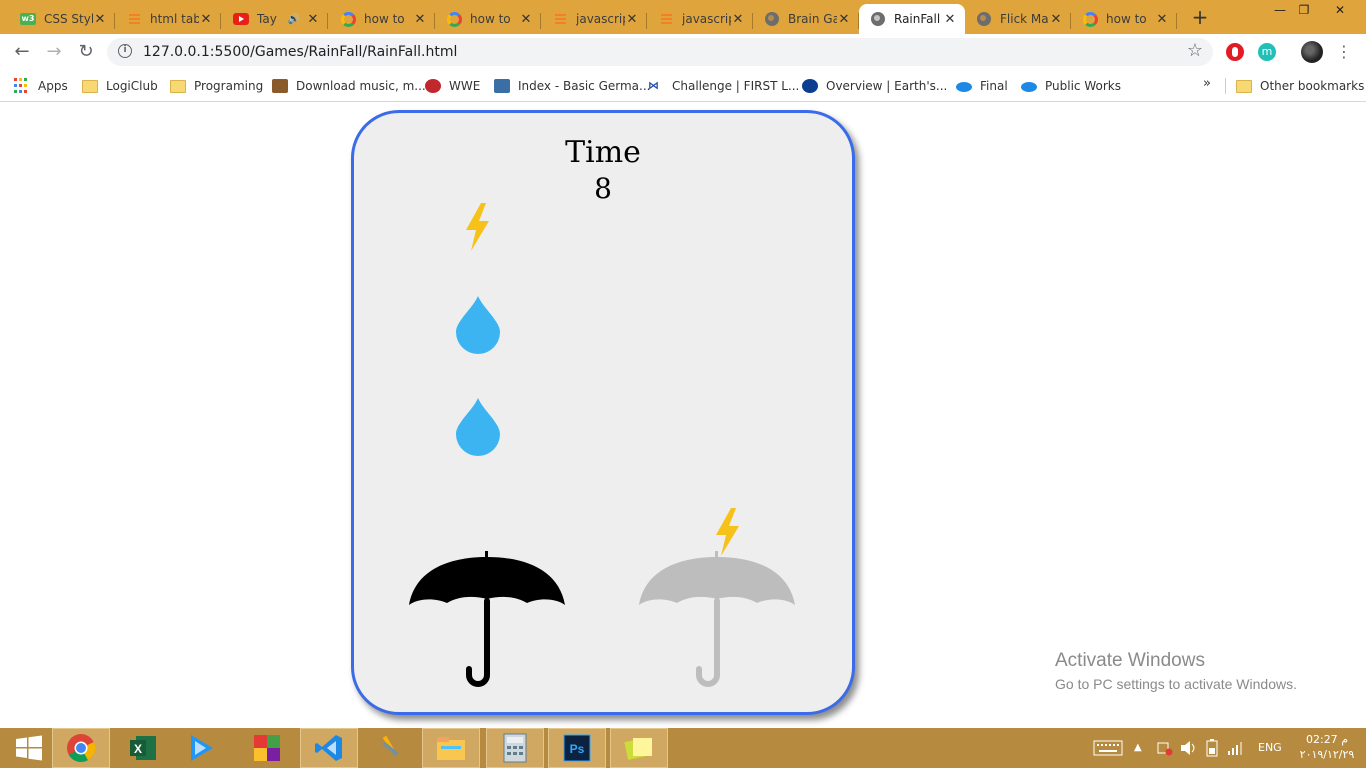  What do you see at coordinates (294, 19) in the screenshot?
I see `audio-playing-icon: 🔊` at bounding box center [294, 19].